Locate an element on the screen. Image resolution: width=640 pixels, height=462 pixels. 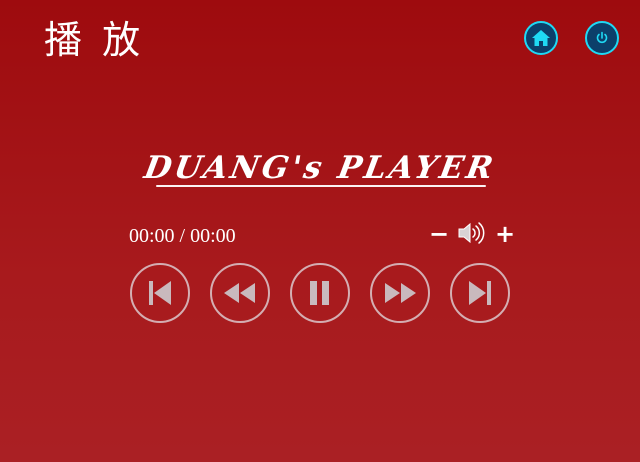
fast-forward-icon is located at coordinates (400, 293).